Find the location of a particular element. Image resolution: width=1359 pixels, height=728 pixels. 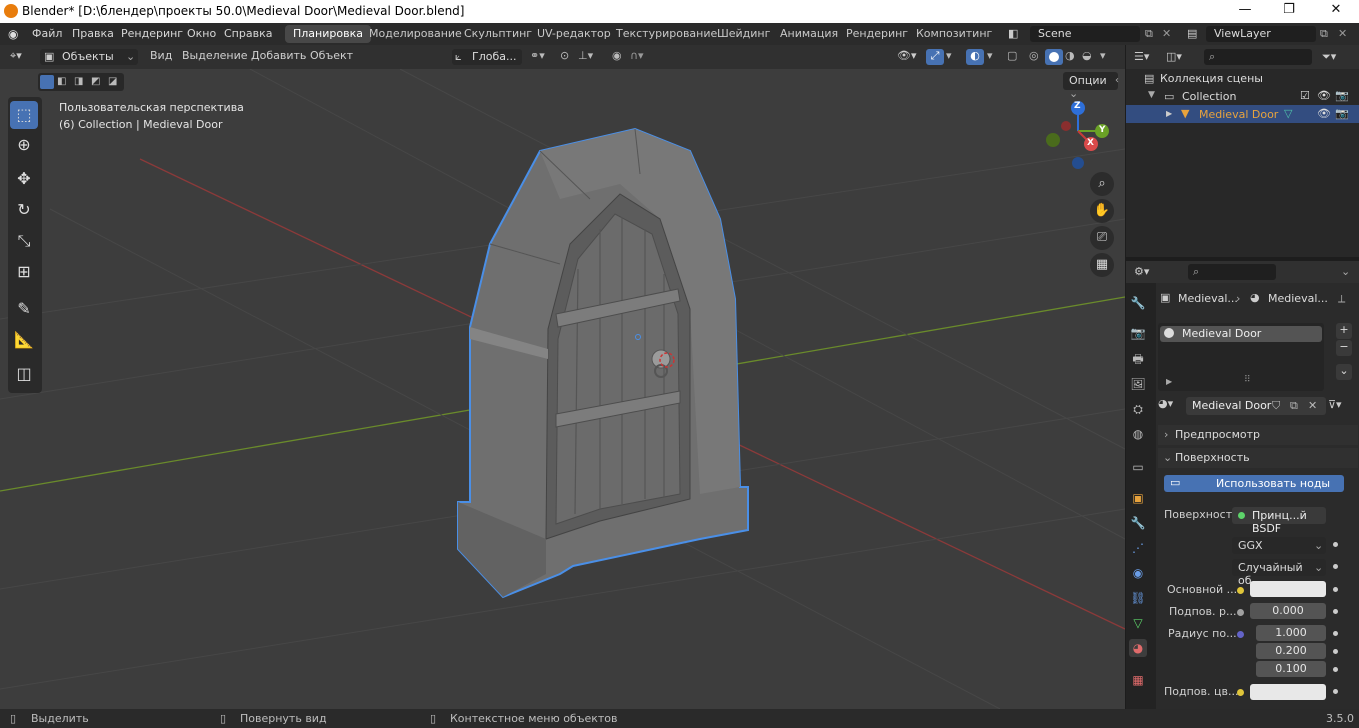

particles-tab-icon: ⋰ is located at coordinates (1138, 548).